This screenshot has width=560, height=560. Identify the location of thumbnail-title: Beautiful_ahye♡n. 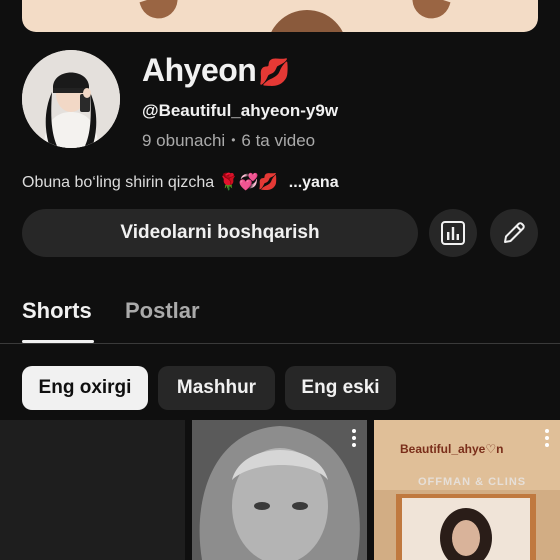
(452, 449).